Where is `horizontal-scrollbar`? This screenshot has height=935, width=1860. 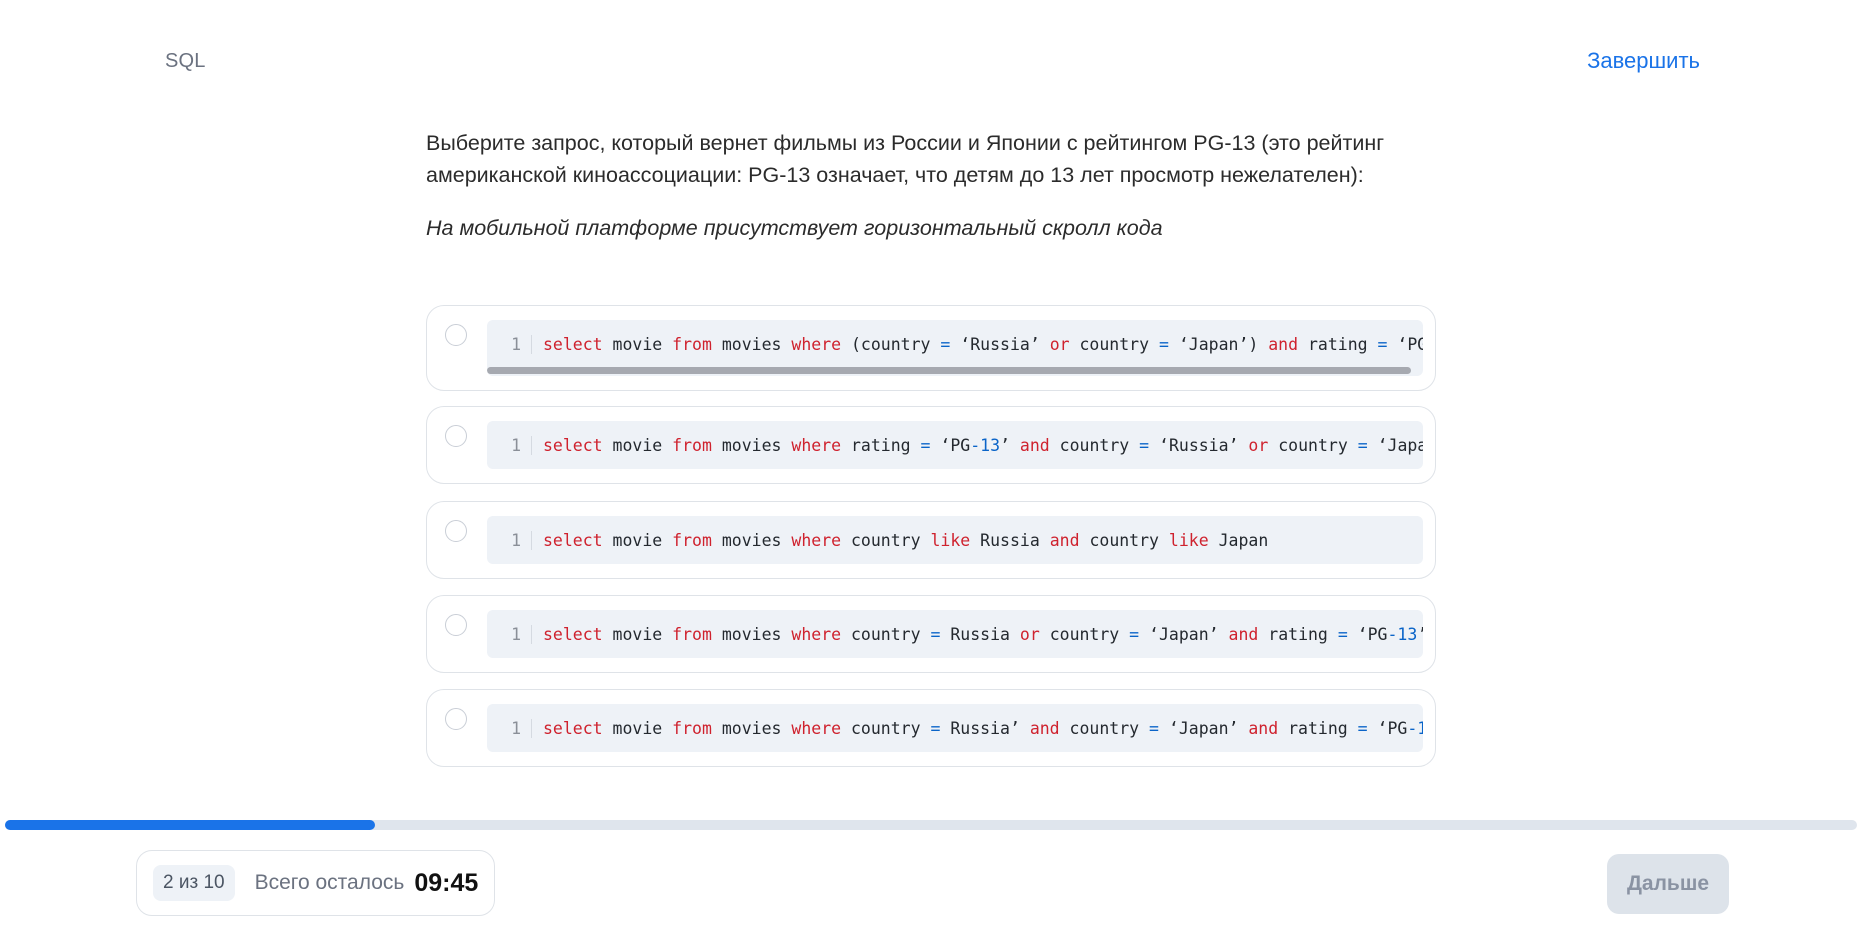 horizontal-scrollbar is located at coordinates (949, 370).